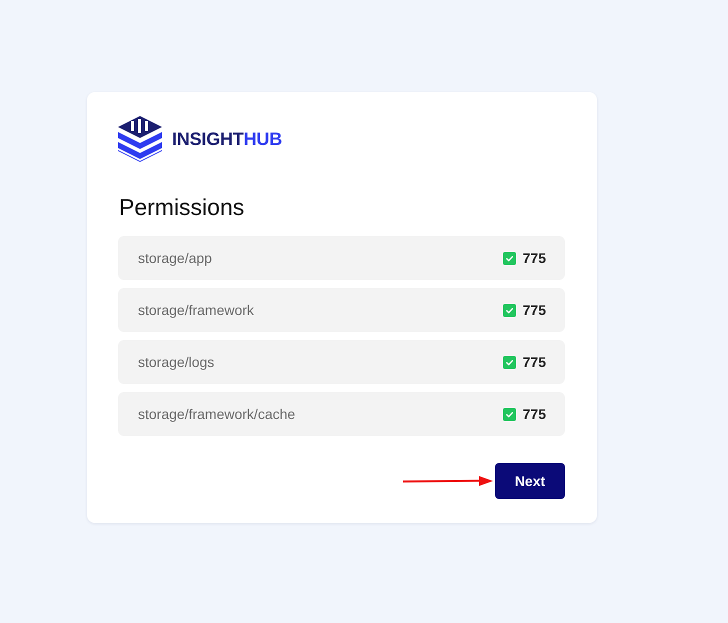  I want to click on folder-path: storage/framework, so click(196, 310).